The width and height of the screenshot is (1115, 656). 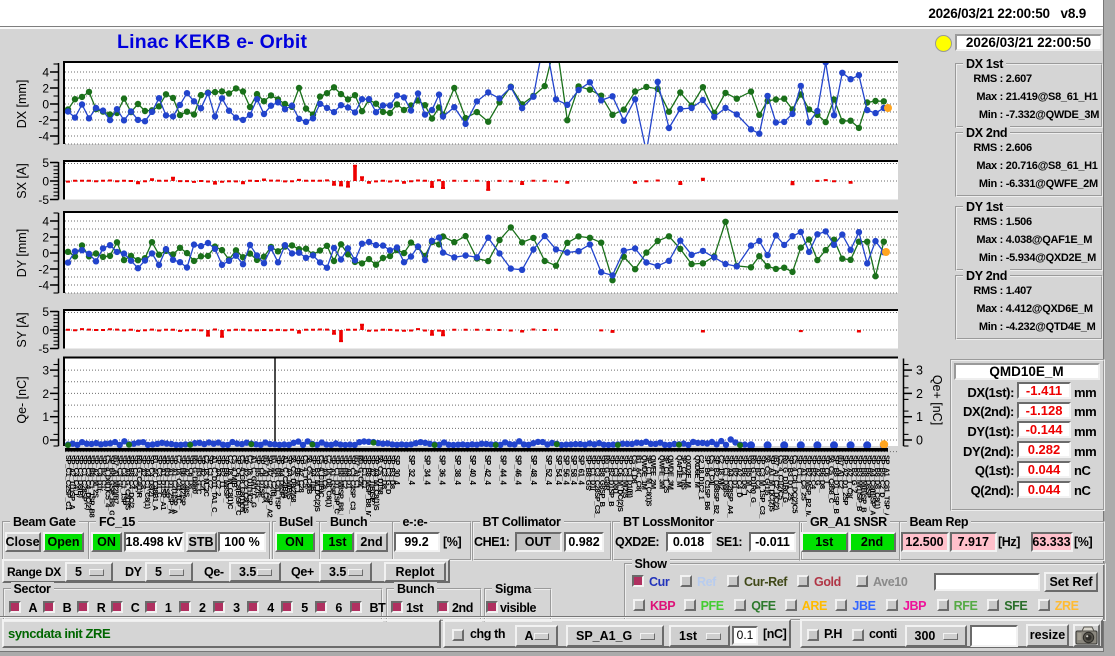 What do you see at coordinates (22, 399) in the screenshot?
I see `svg-text: Qe- [nC]` at bounding box center [22, 399].